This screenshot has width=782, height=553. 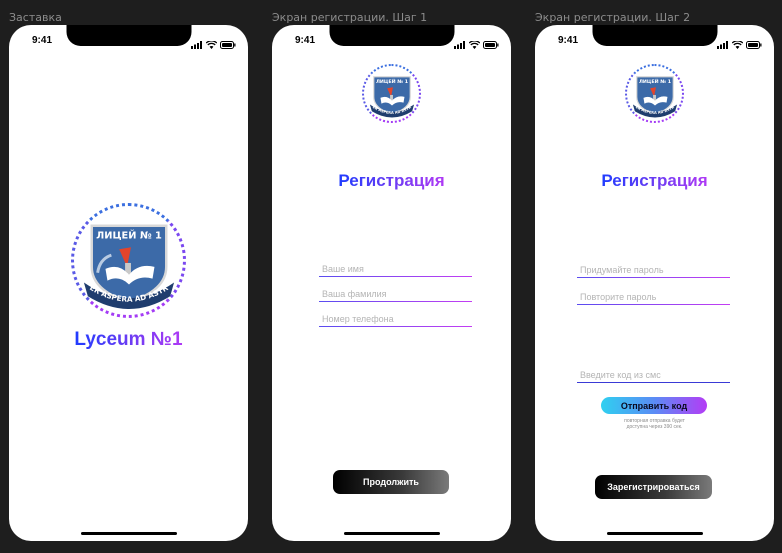 What do you see at coordinates (395, 318) in the screenshot?
I see `phone-field` at bounding box center [395, 318].